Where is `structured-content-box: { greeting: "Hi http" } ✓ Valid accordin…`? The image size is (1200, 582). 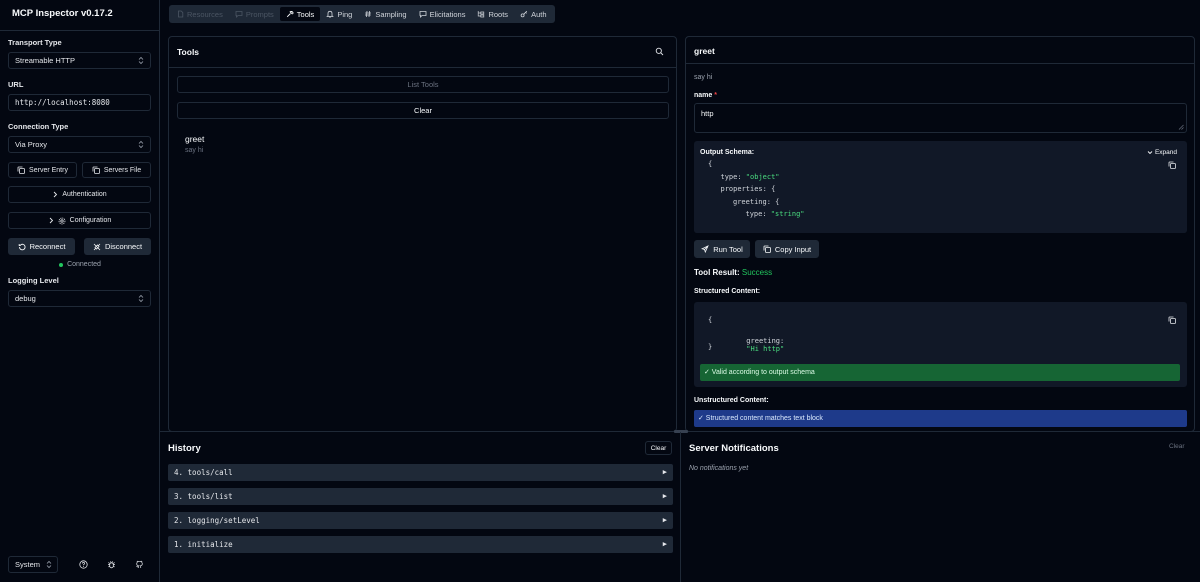 structured-content-box: { greeting: "Hi http" } ✓ Valid accordin… is located at coordinates (940, 344).